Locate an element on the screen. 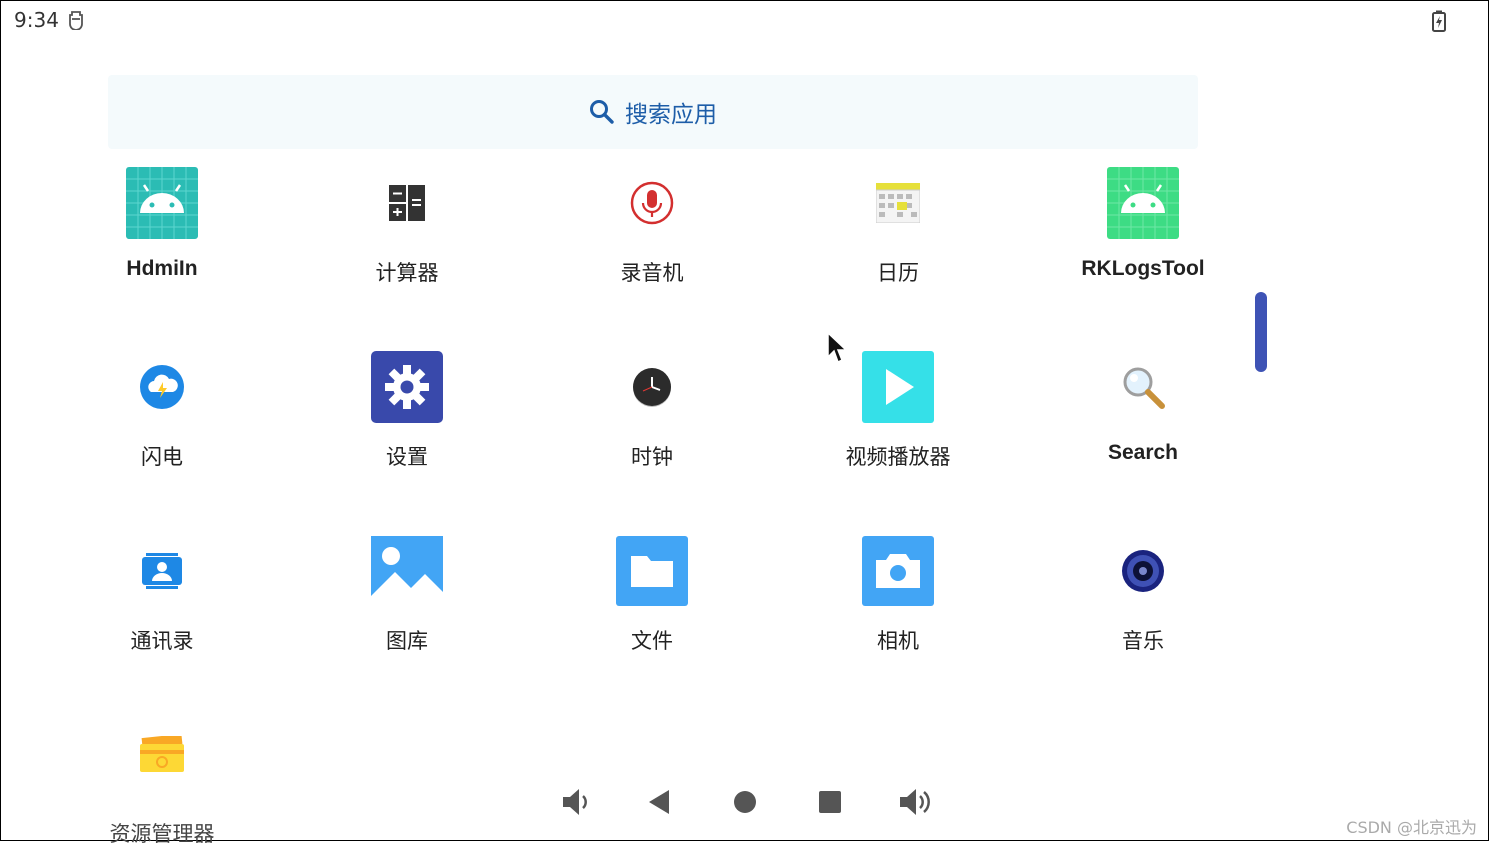 Image resolution: width=1491 pixels, height=848 pixels. app-clock: 时钟 is located at coordinates (652, 411).